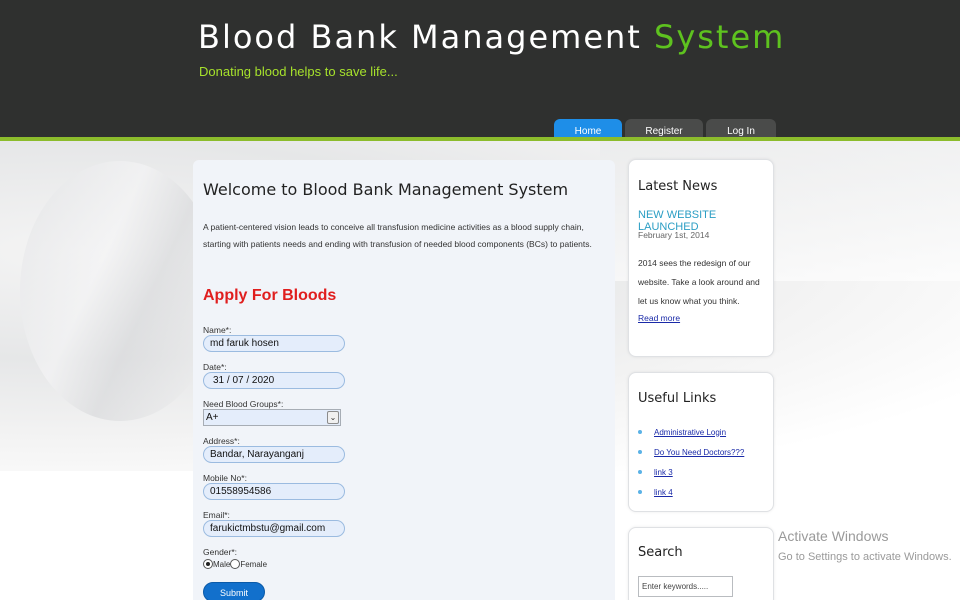 The height and width of the screenshot is (600, 960). Describe the element at coordinates (699, 452) in the screenshot. I see `link-need-doctors: Do You Need Doctors???` at that location.